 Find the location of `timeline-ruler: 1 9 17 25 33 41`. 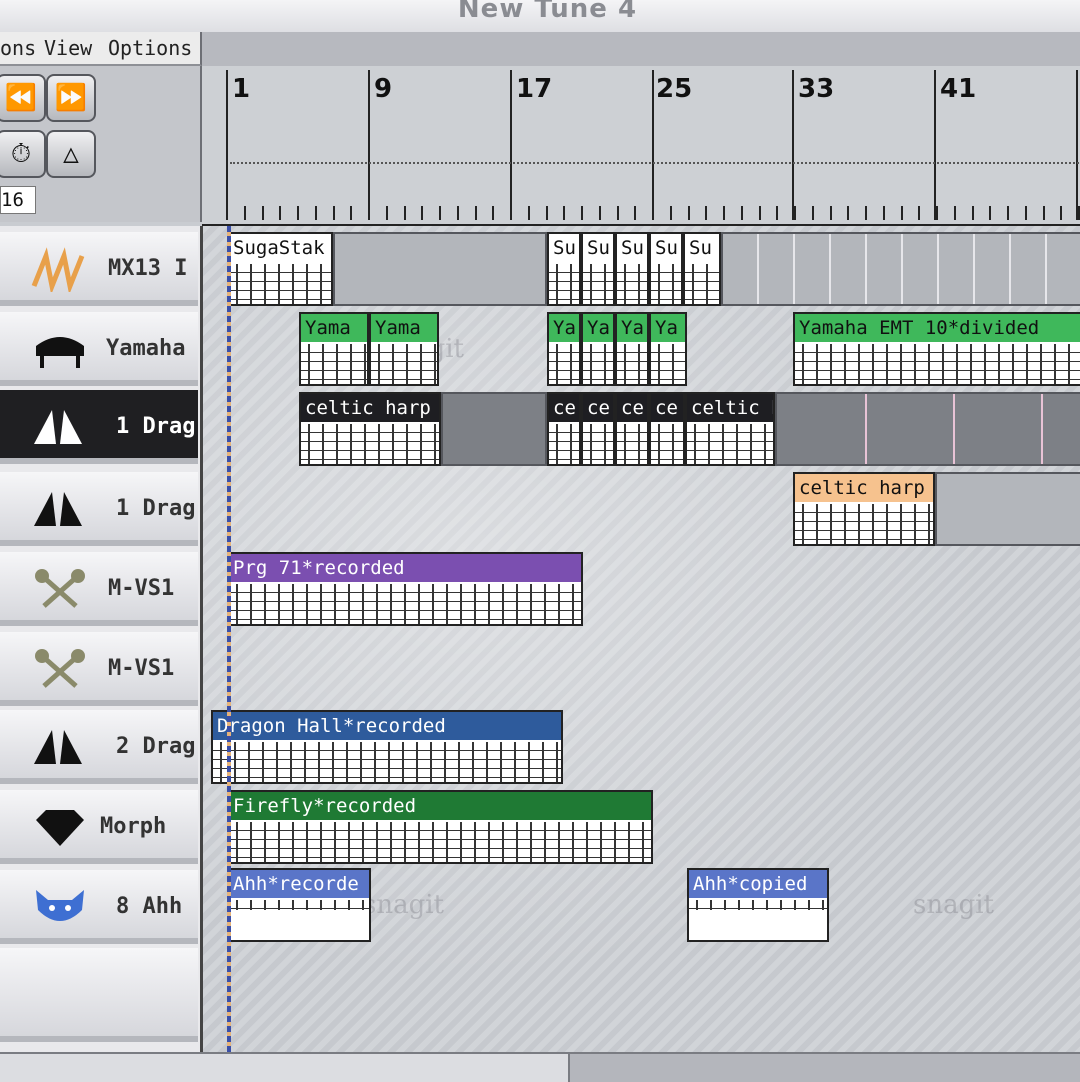

timeline-ruler: 1 9 17 25 33 41 is located at coordinates (641, 146).